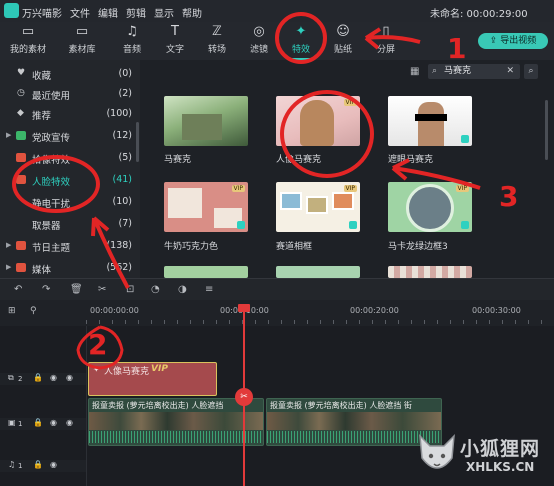  I want to click on sidebar-item-party-promo: ▶ 党政宣传 (12), so click(70, 136).